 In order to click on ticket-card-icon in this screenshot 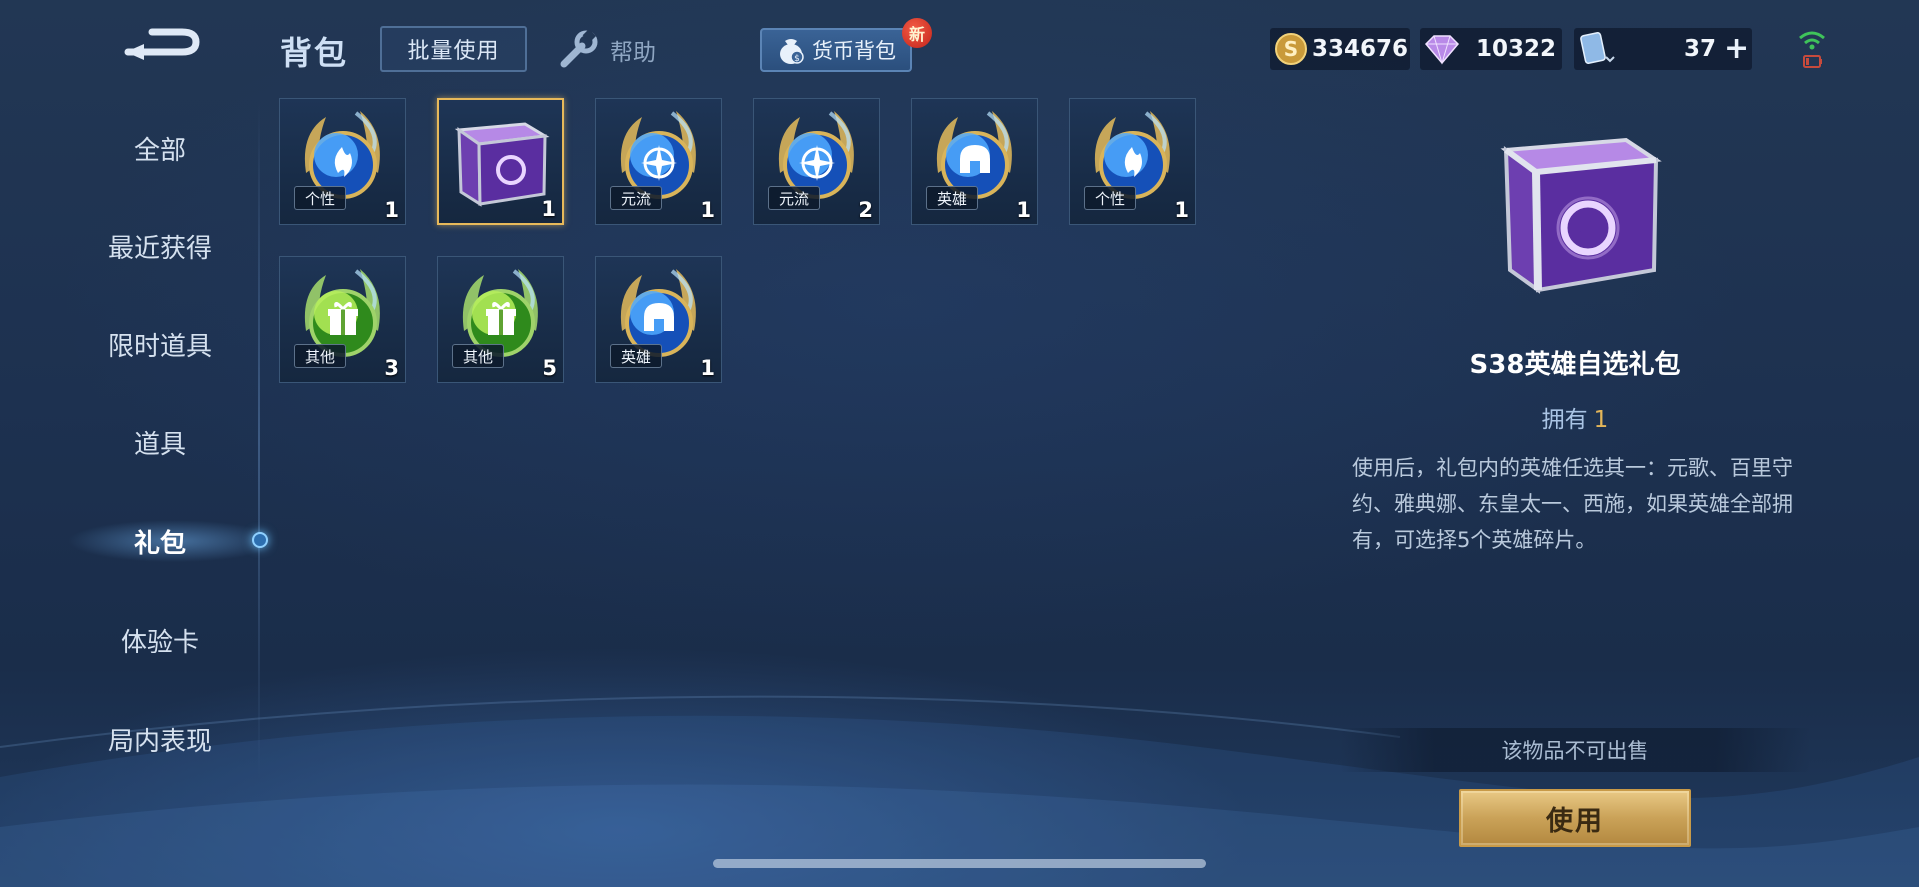, I will do `click(1597, 48)`.